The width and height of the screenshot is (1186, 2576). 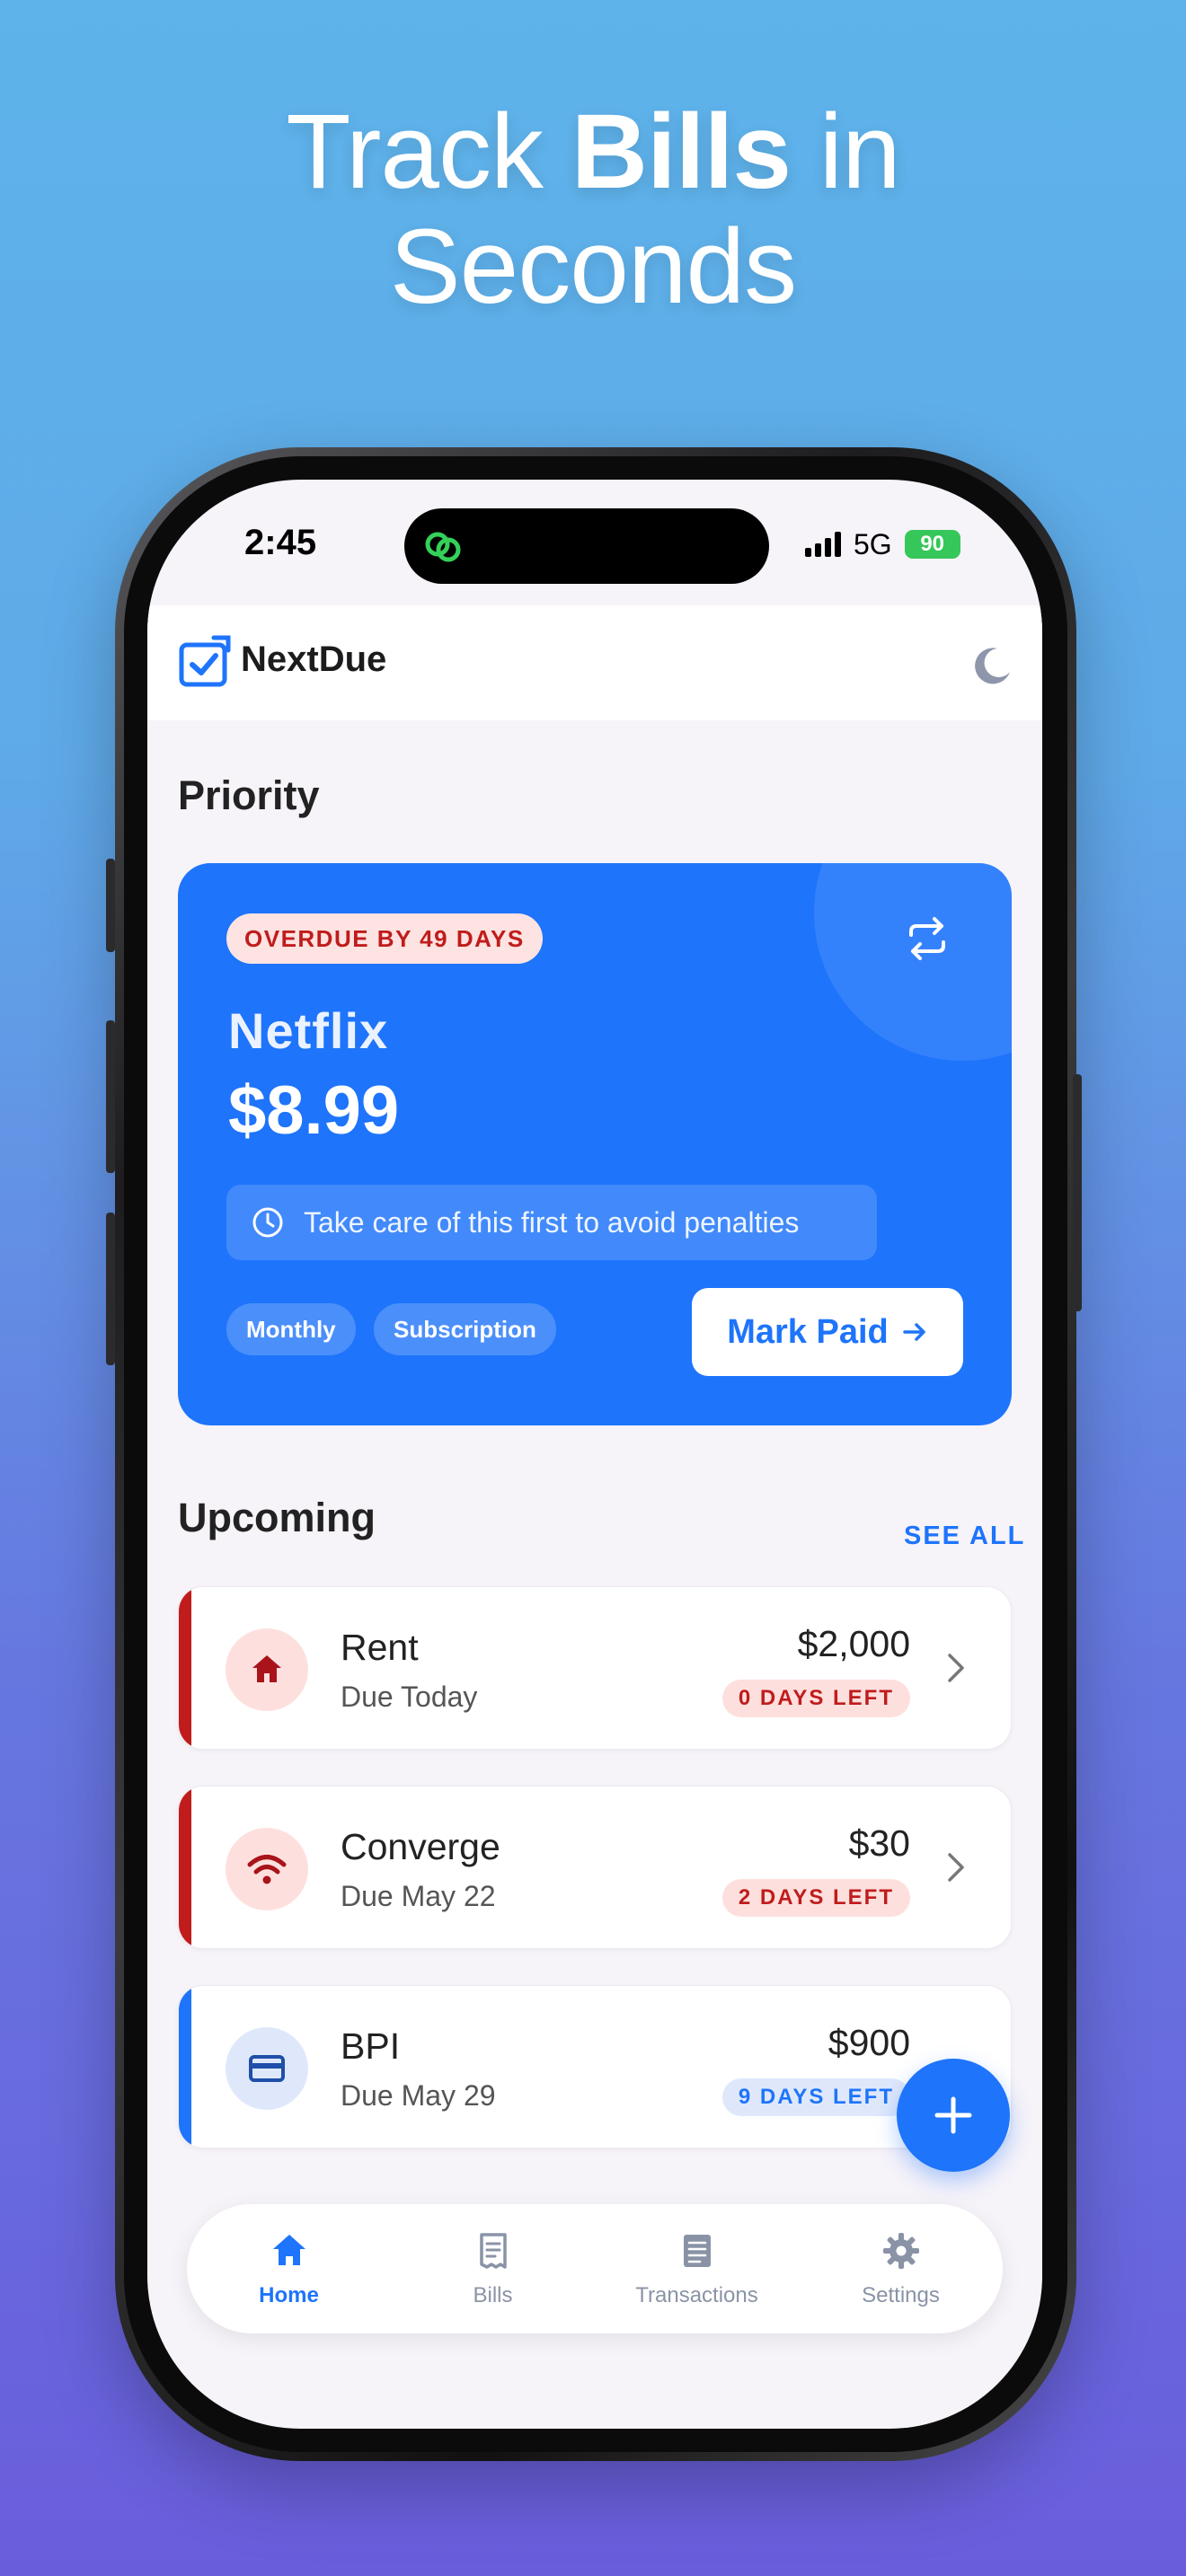 I want to click on plus-icon, so click(x=953, y=2115).